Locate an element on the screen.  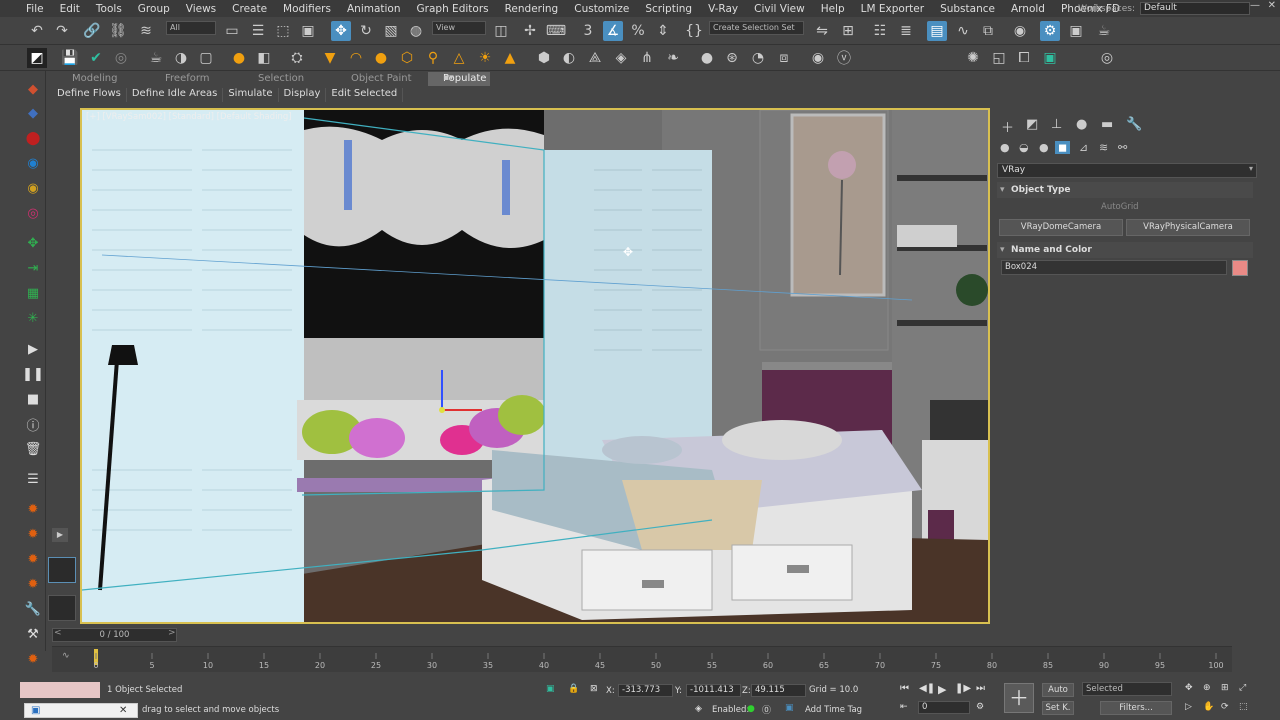
vray-proxy-icon: ⬢ is located at coordinates (544, 58).